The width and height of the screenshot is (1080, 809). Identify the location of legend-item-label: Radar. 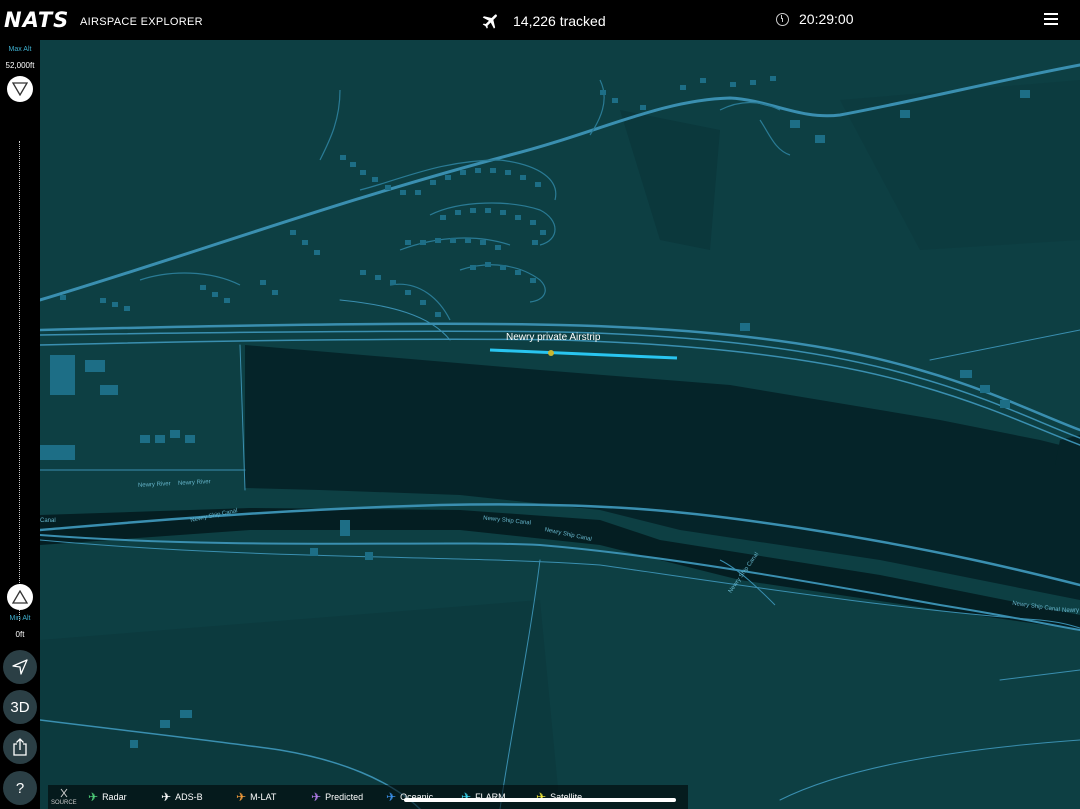
(114, 797).